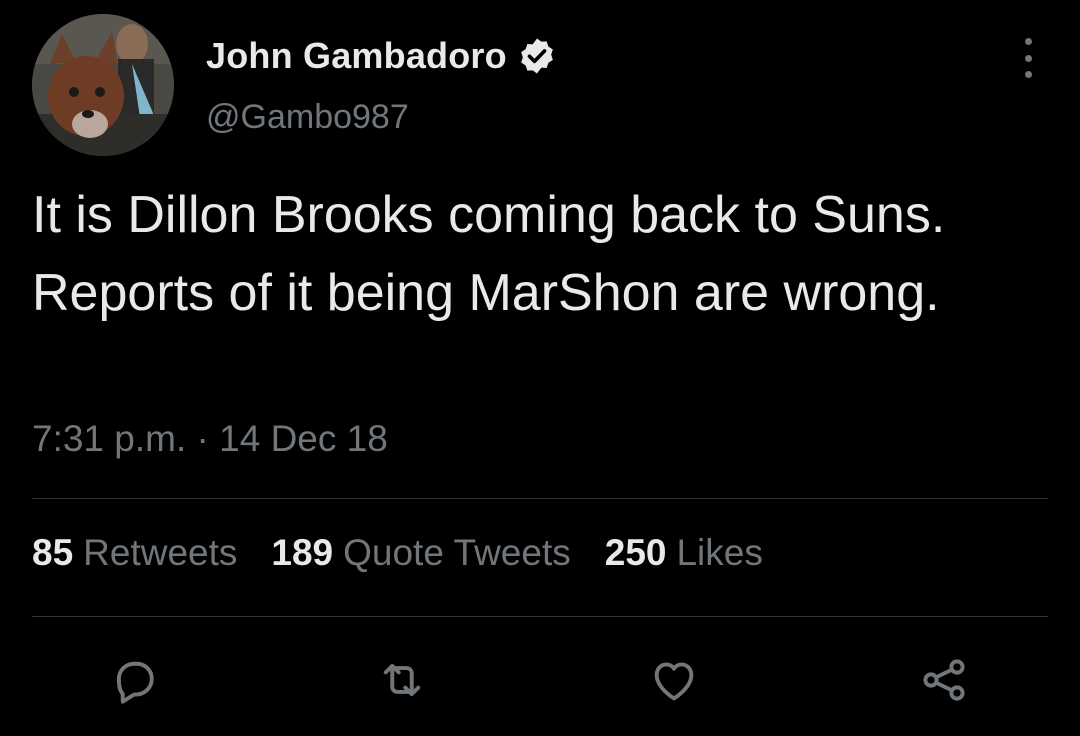  I want to click on retweet-icon, so click(402, 680).